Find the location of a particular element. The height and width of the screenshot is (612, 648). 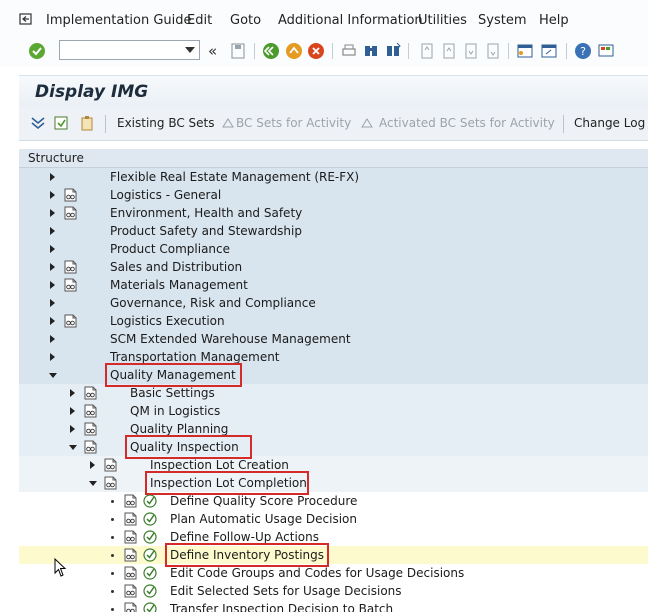

menu-utilities: Utilities is located at coordinates (442, 20).